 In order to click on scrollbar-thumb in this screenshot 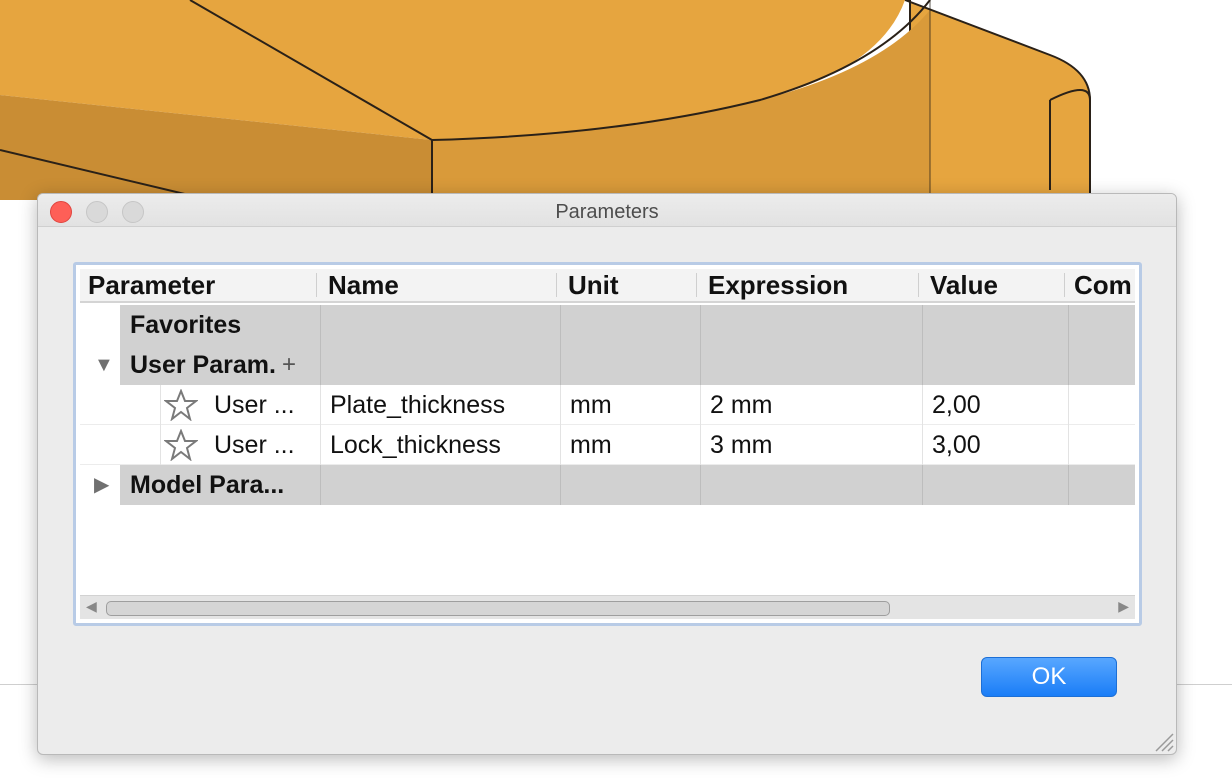, I will do `click(498, 608)`.